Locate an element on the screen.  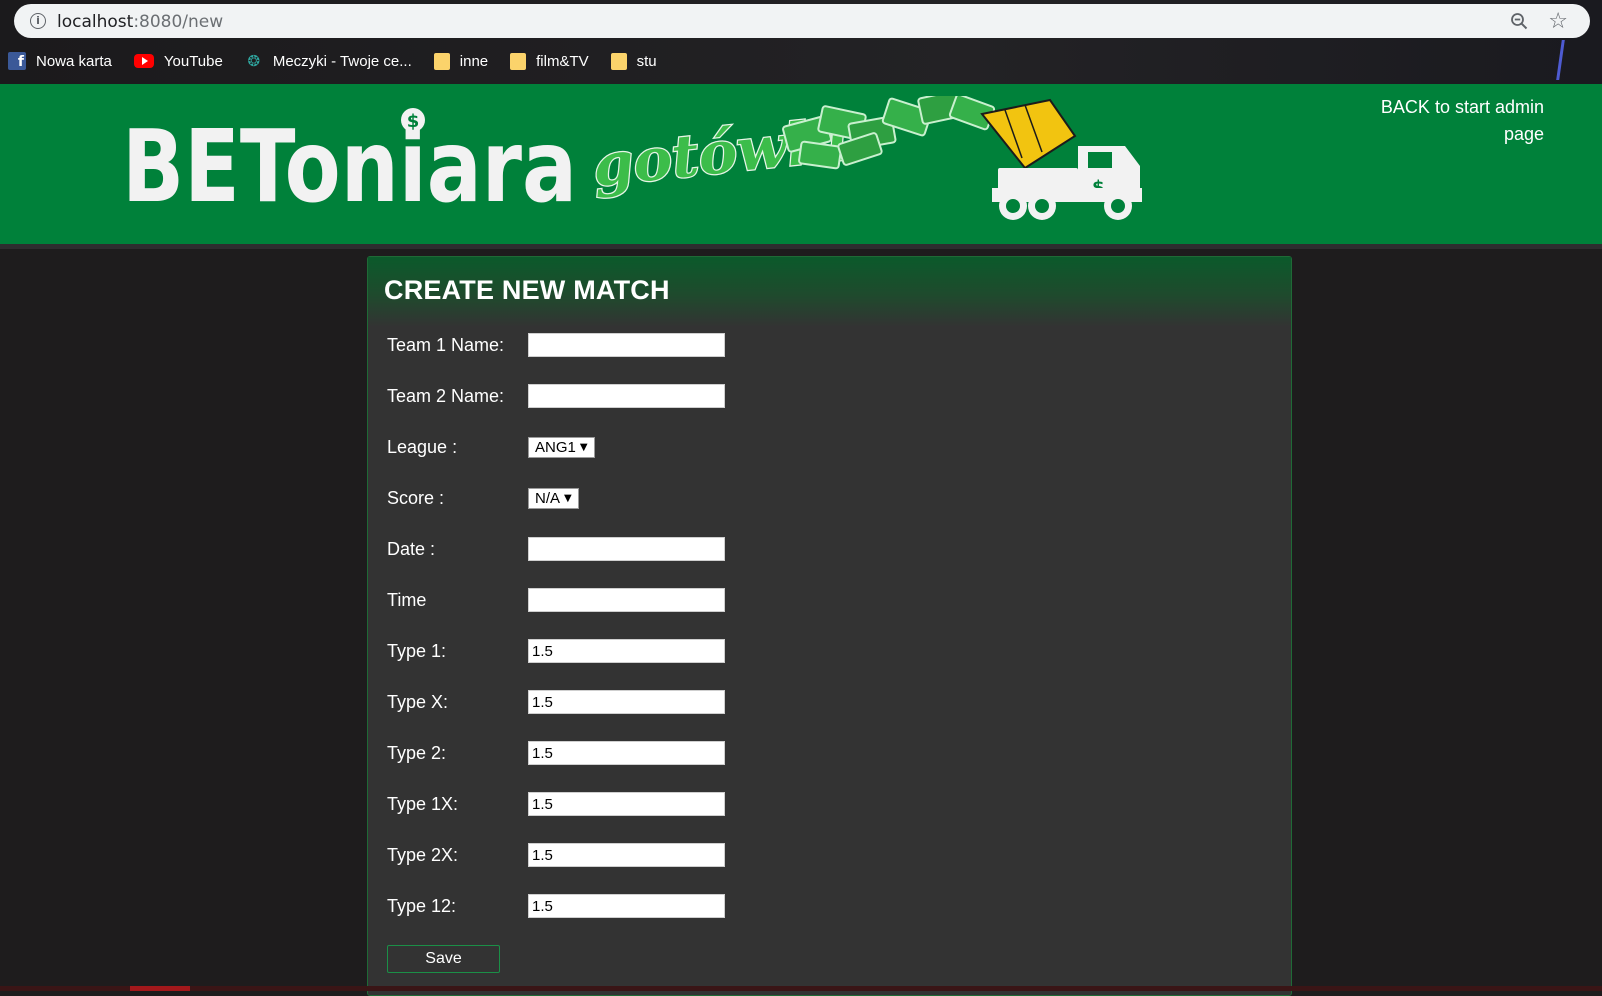
mixer-truck-icon: $ is located at coordinates (1061, 159).